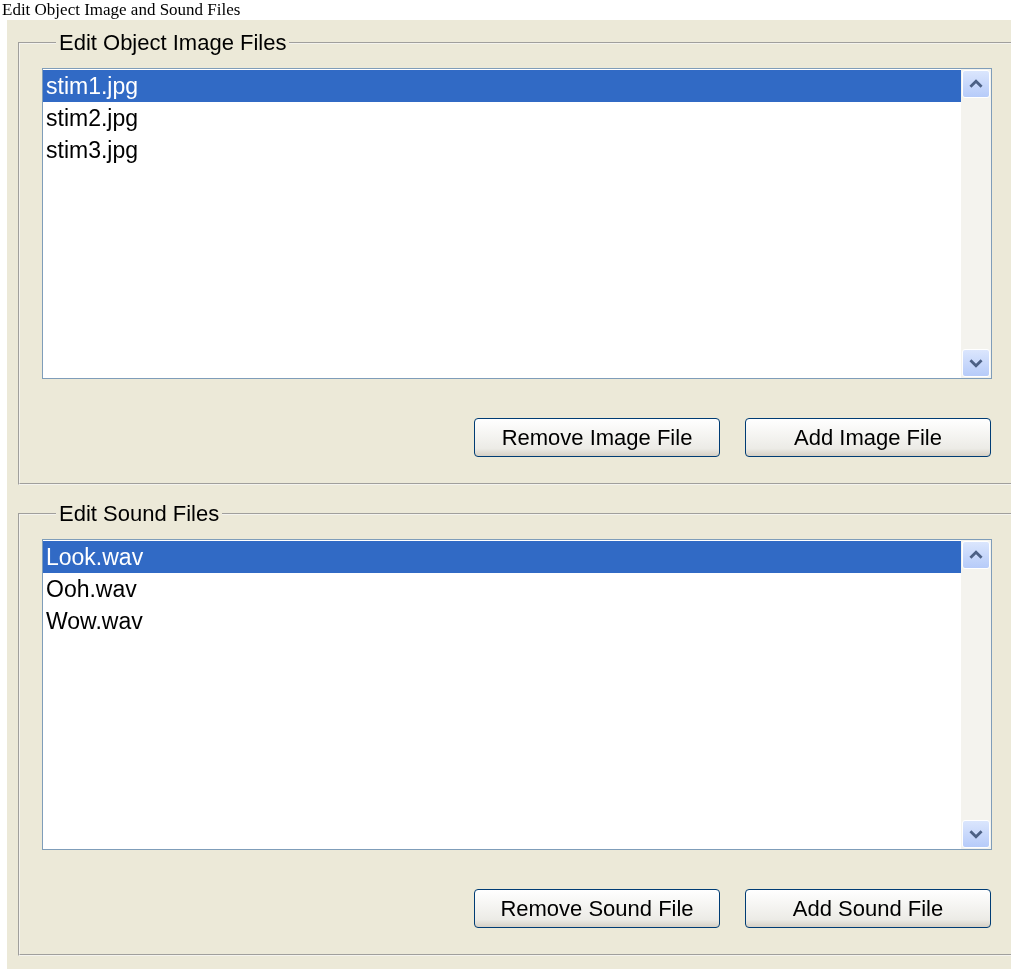 Image resolution: width=1011 pixels, height=969 pixels. I want to click on list-item: stim2.jpg, so click(502, 118).